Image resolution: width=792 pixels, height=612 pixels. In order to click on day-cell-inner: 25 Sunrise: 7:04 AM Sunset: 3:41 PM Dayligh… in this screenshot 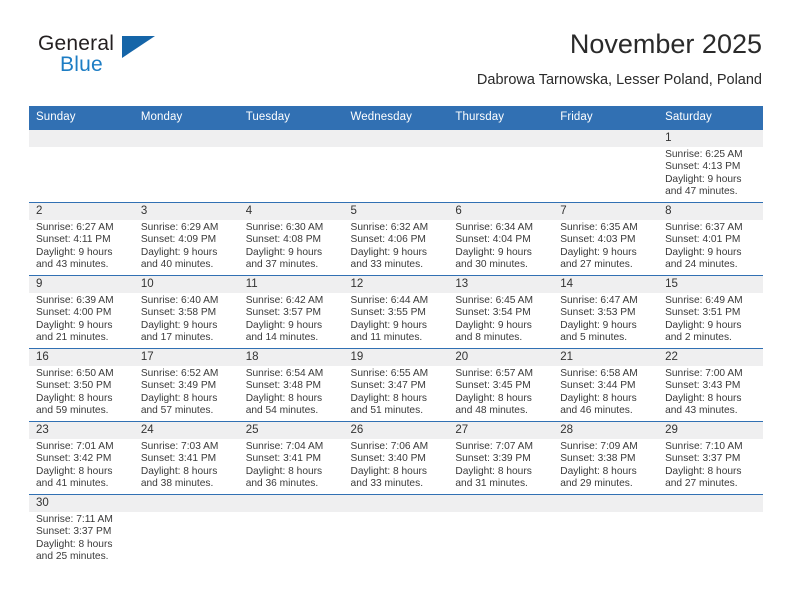, I will do `click(291, 458)`.